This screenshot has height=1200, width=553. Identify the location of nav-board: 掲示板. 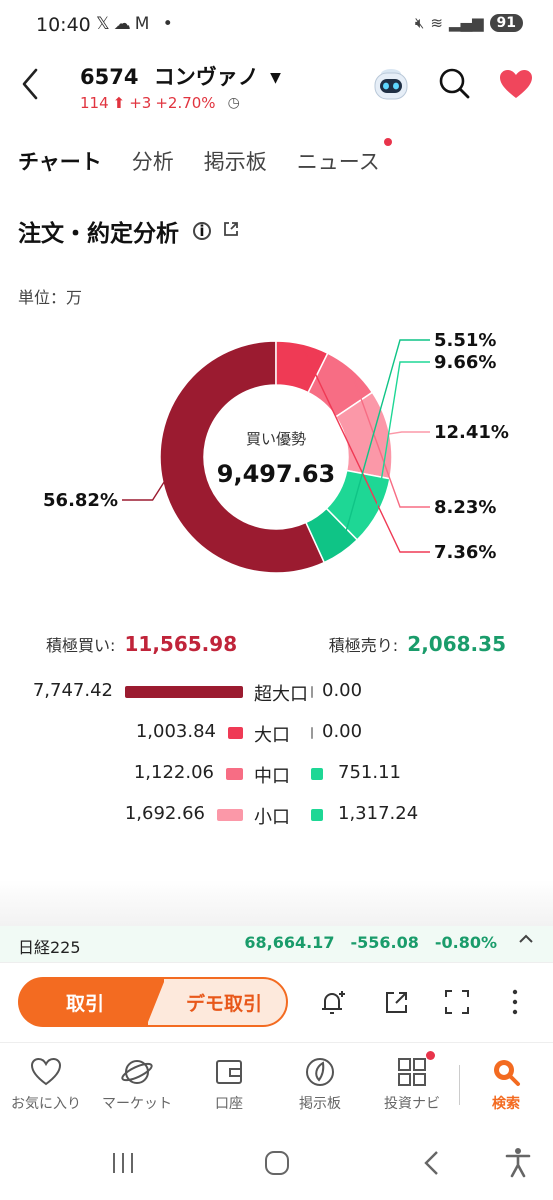
(320, 1084).